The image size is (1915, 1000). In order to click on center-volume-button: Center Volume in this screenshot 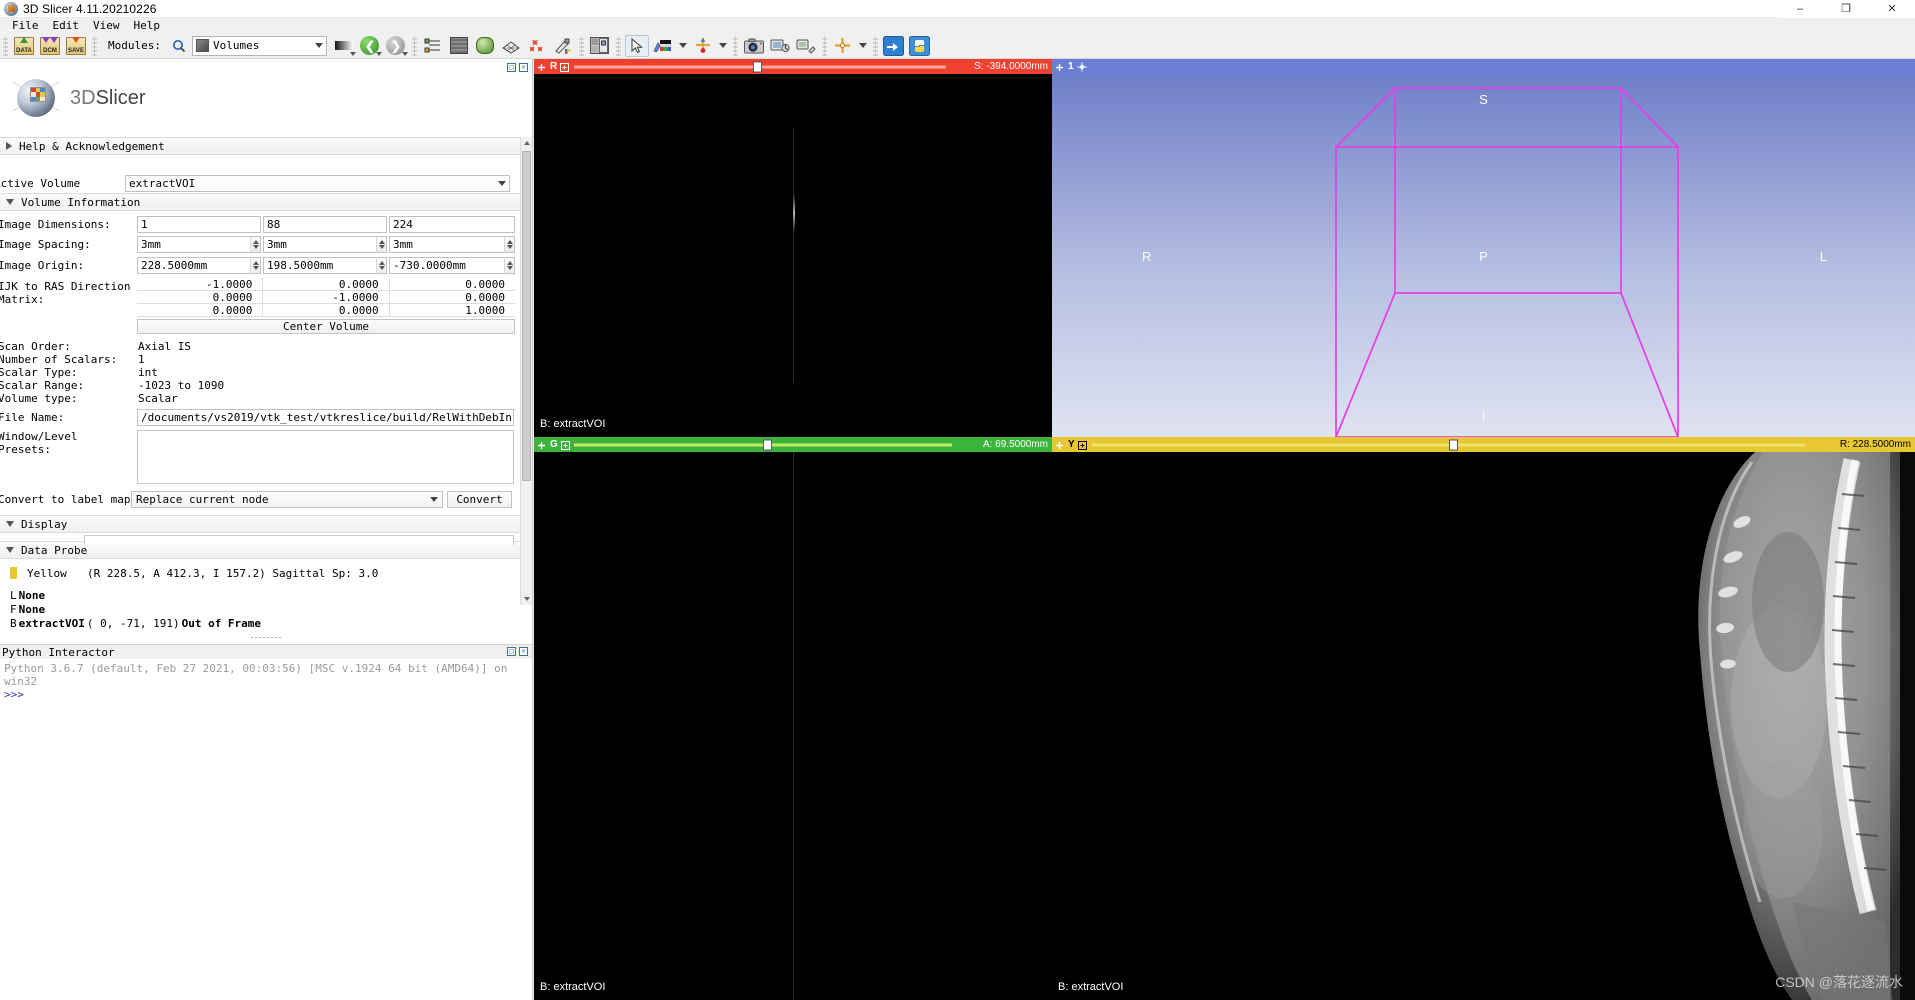, I will do `click(326, 326)`.